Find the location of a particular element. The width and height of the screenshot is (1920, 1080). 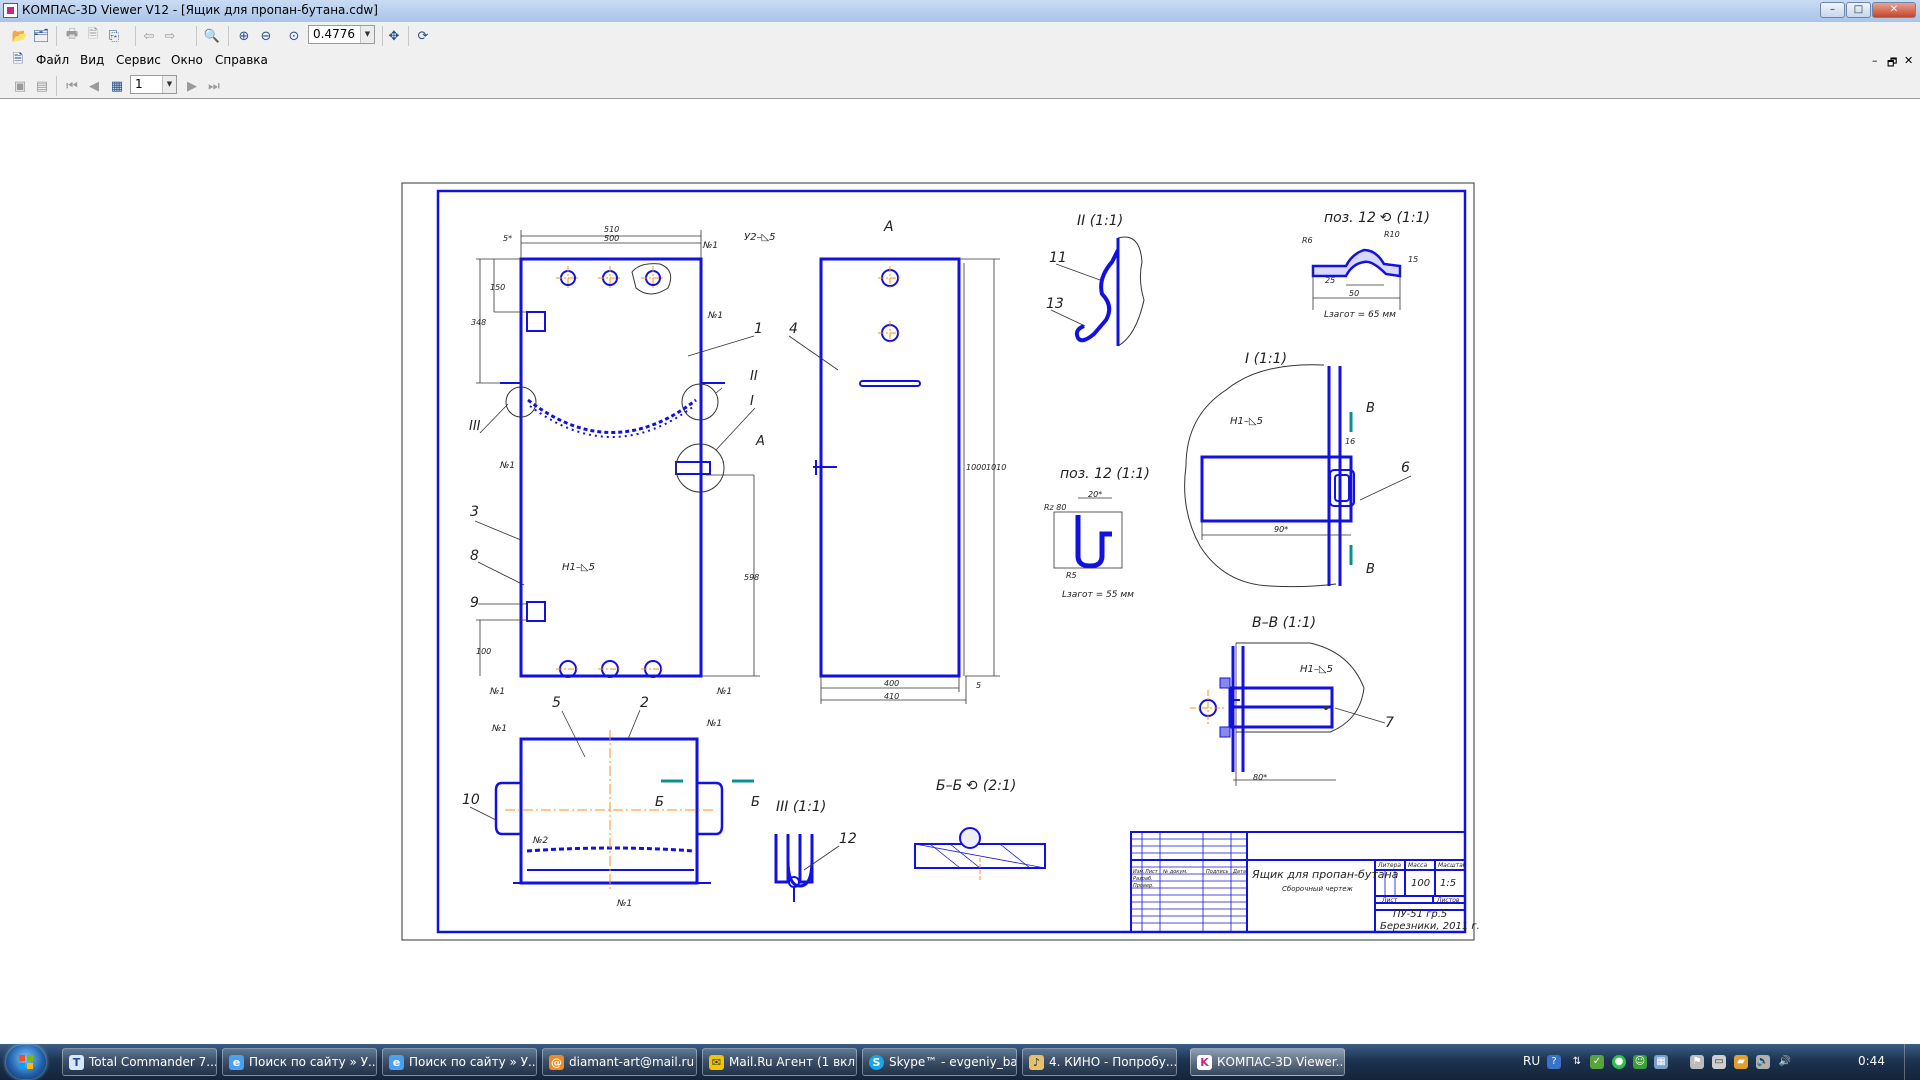

section-b-marker-right: Б is located at coordinates (755, 802).